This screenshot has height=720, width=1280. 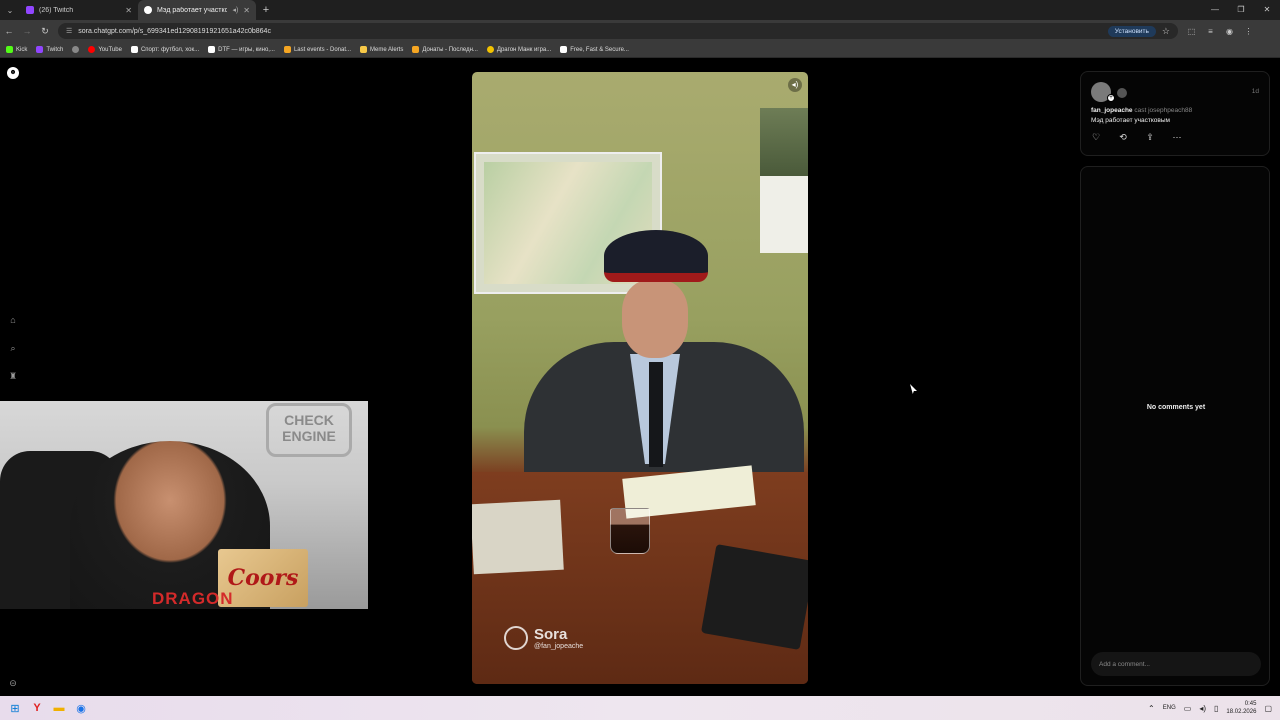 I want to click on remix-icon: ⟲, so click(x=1123, y=137).